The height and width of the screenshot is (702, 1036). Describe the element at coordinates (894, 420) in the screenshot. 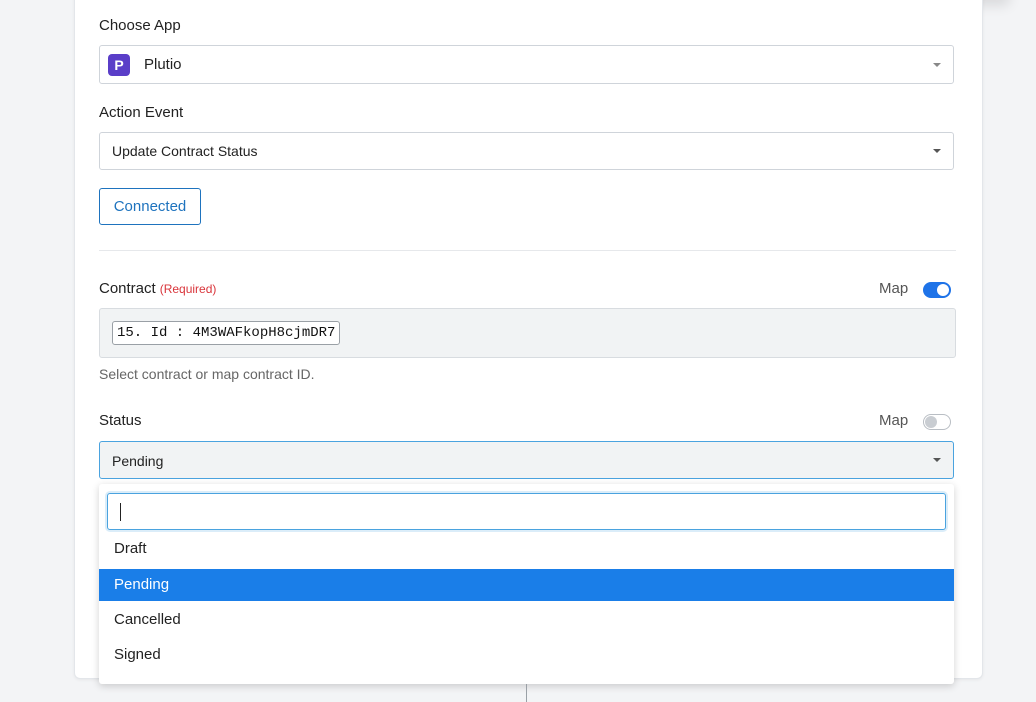

I see `status-map-label: Map` at that location.